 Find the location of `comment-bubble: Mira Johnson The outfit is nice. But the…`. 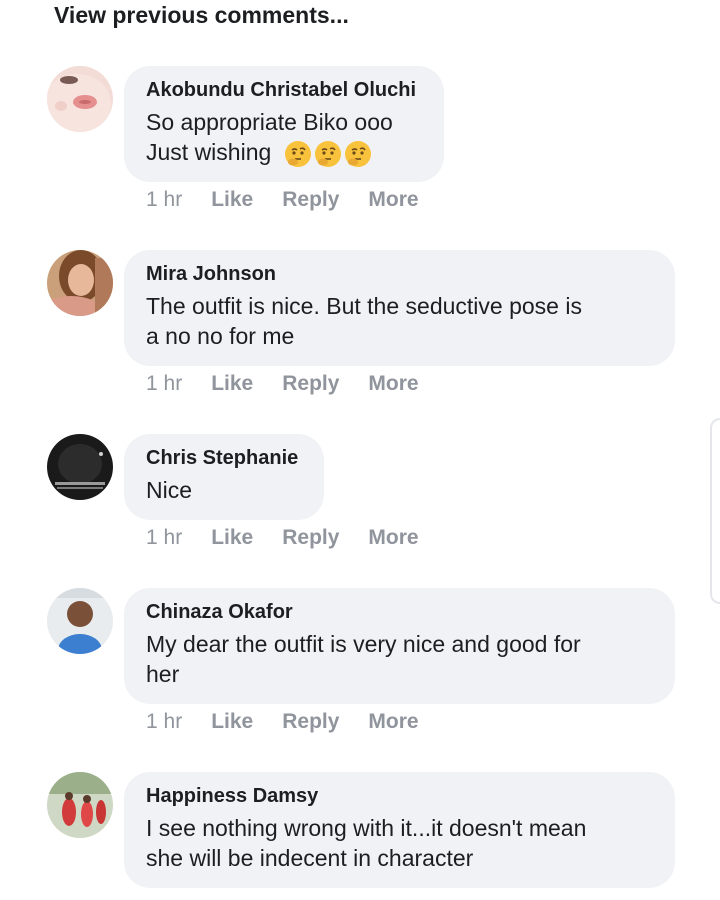

comment-bubble: Mira Johnson The outfit is nice. But the… is located at coordinates (399, 308).